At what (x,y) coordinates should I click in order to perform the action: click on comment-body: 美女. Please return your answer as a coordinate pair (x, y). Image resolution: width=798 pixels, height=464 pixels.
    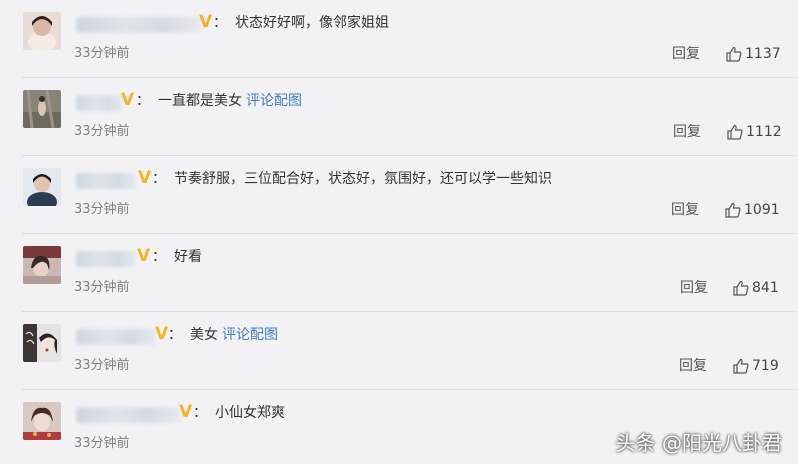
    Looking at the image, I should click on (204, 335).